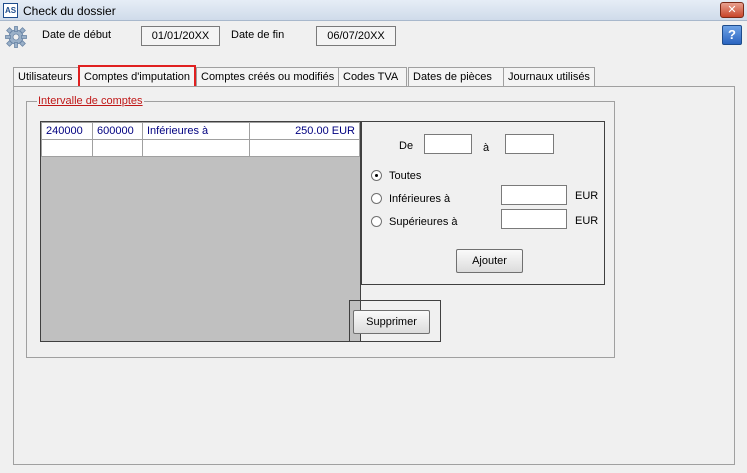  I want to click on table-row: 240000 600000 Inférieures à 250.00 EUR, so click(200, 131).